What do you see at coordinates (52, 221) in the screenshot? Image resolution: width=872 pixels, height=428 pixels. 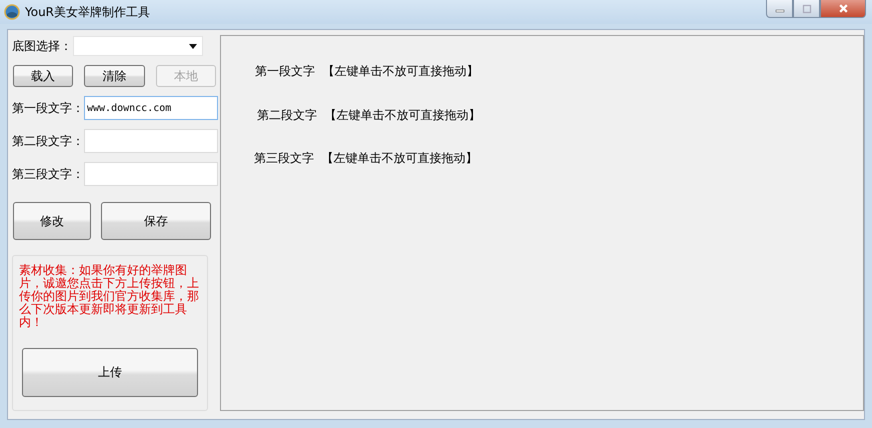 I see `action-button: 修改` at bounding box center [52, 221].